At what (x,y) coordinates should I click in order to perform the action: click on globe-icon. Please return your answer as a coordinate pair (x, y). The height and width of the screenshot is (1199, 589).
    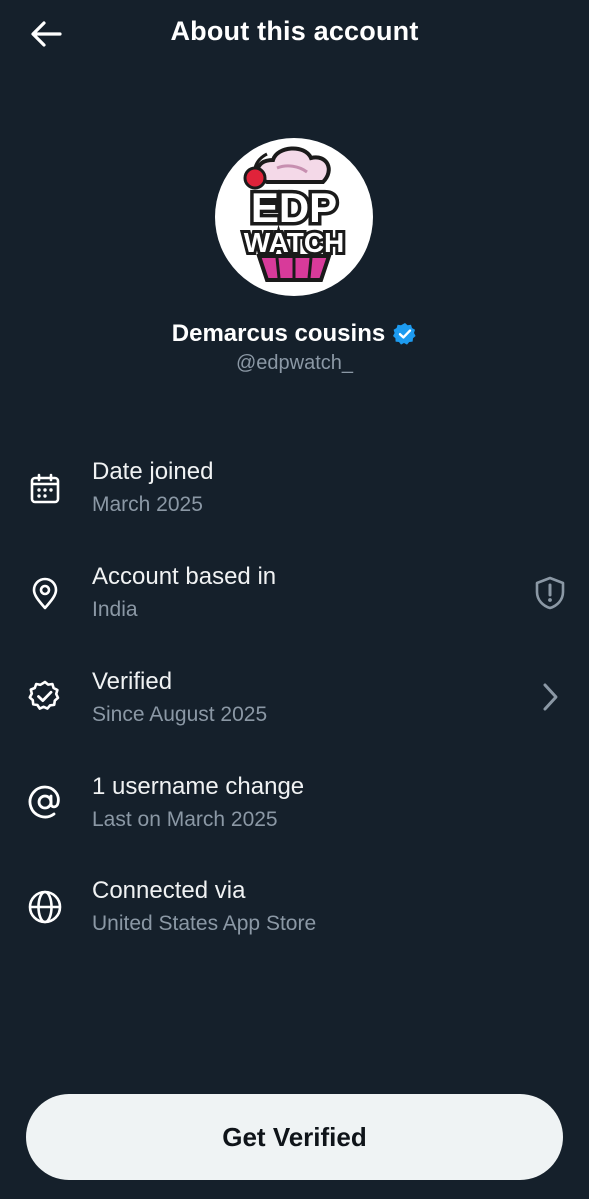
    Looking at the image, I should click on (45, 907).